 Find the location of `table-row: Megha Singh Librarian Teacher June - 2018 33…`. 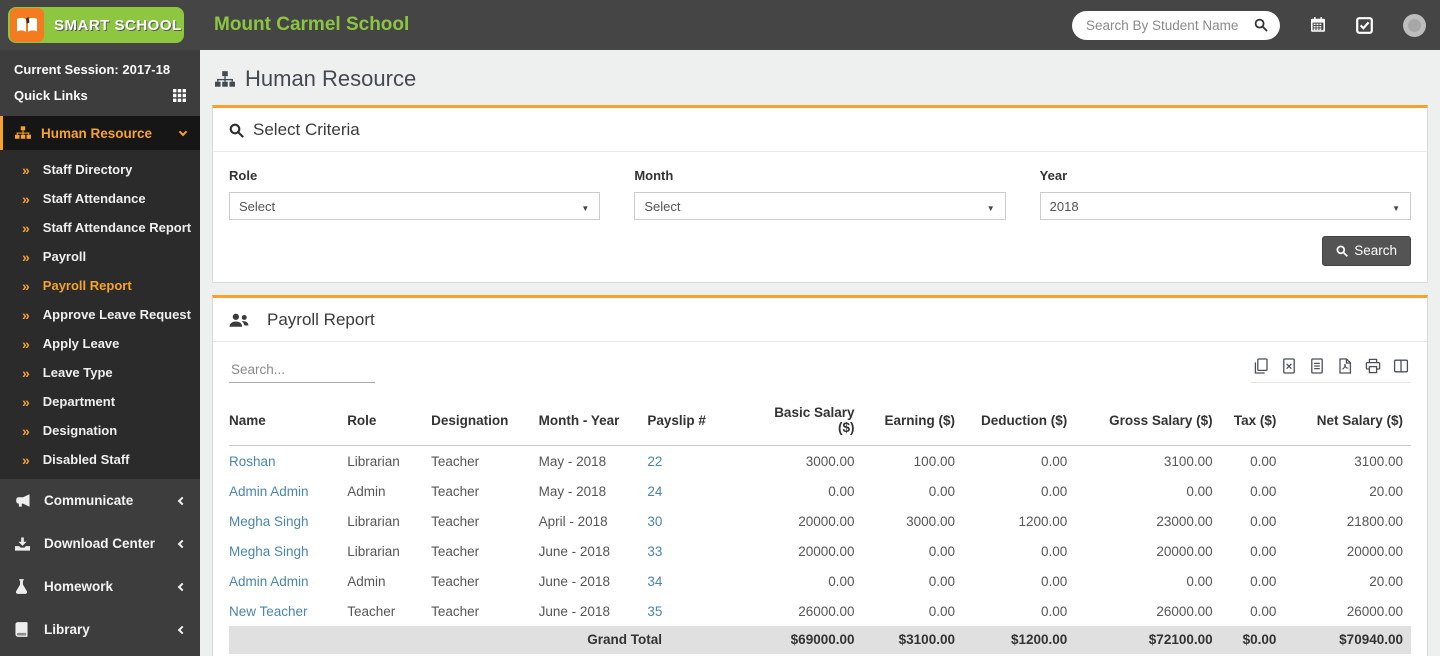

table-row: Megha Singh Librarian Teacher June - 2018 33… is located at coordinates (820, 551).